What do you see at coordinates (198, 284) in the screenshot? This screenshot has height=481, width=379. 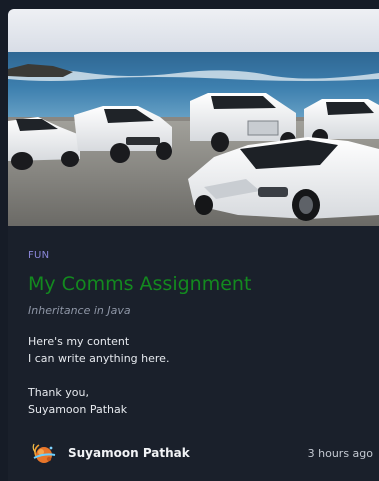 I see `post-title: My Comms Assignment` at bounding box center [198, 284].